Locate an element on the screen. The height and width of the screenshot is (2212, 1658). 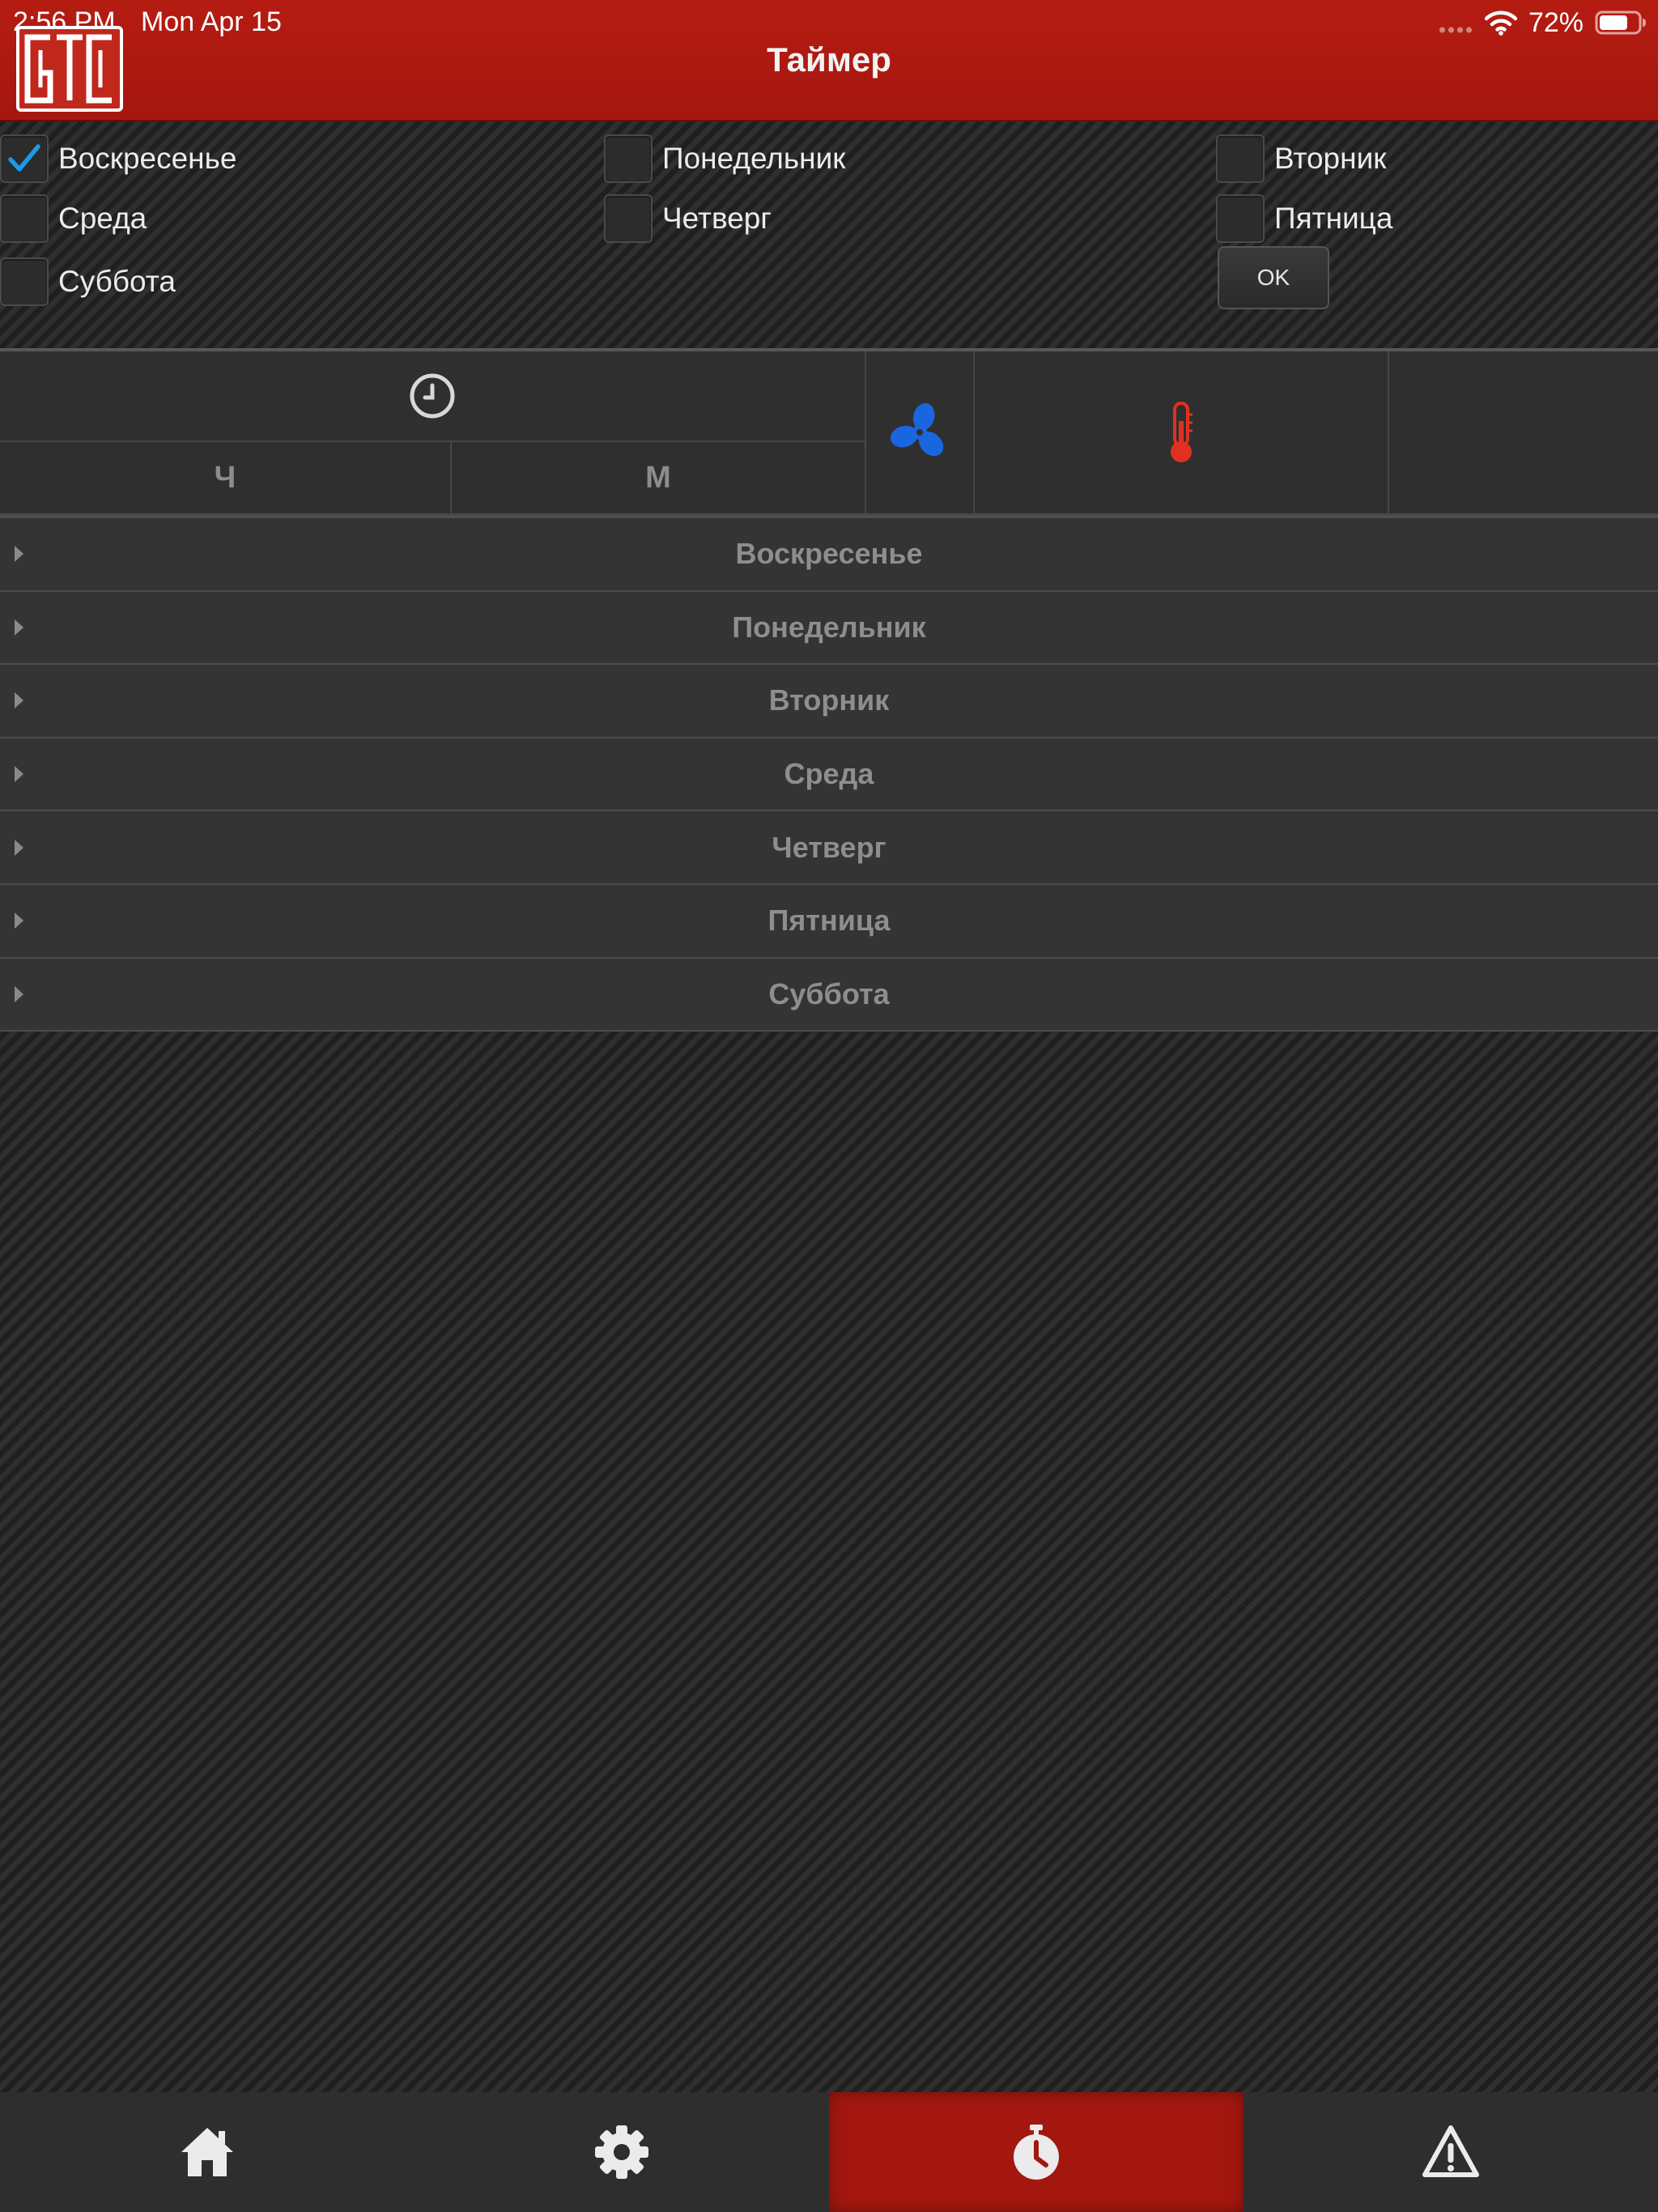
tab-home is located at coordinates (207, 2152).